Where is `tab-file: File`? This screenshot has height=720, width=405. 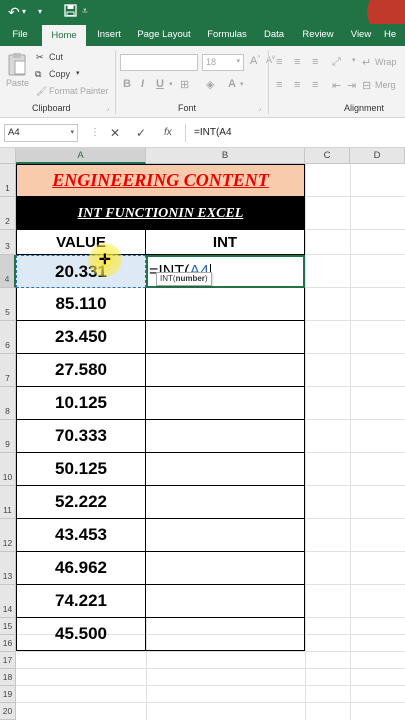
tab-file: File is located at coordinates (20, 35).